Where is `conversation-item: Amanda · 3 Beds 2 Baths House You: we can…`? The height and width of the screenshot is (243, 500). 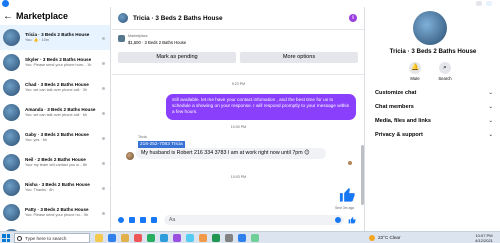
conversation-item: Amanda · 3 Beds 2 Baths House You: we can… is located at coordinates (55, 112).